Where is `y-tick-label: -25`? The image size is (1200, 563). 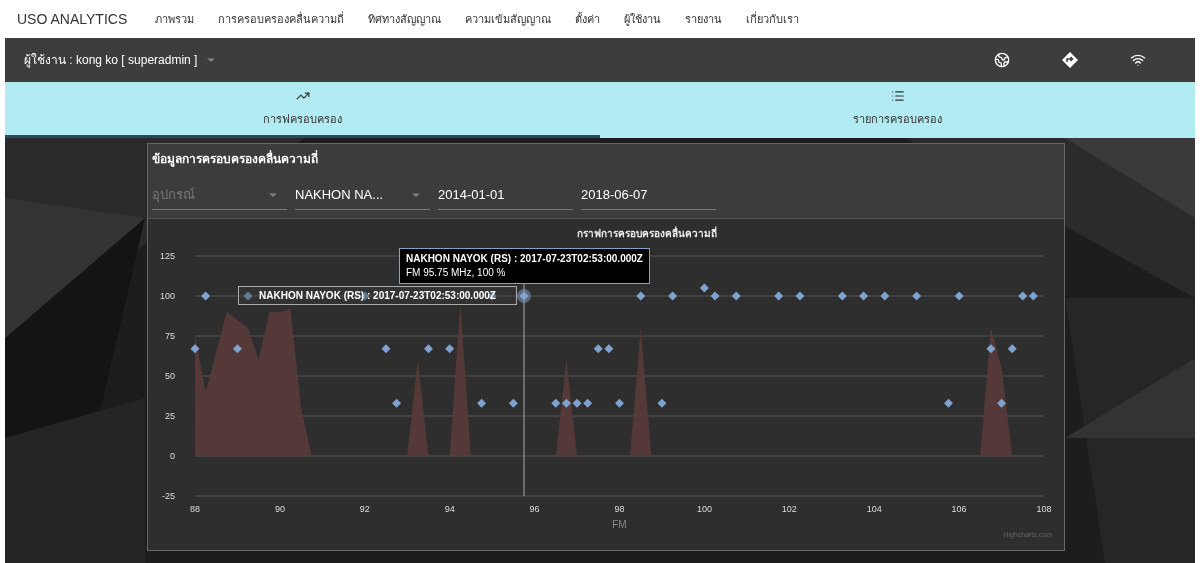
y-tick-label: -25 is located at coordinates (168, 496).